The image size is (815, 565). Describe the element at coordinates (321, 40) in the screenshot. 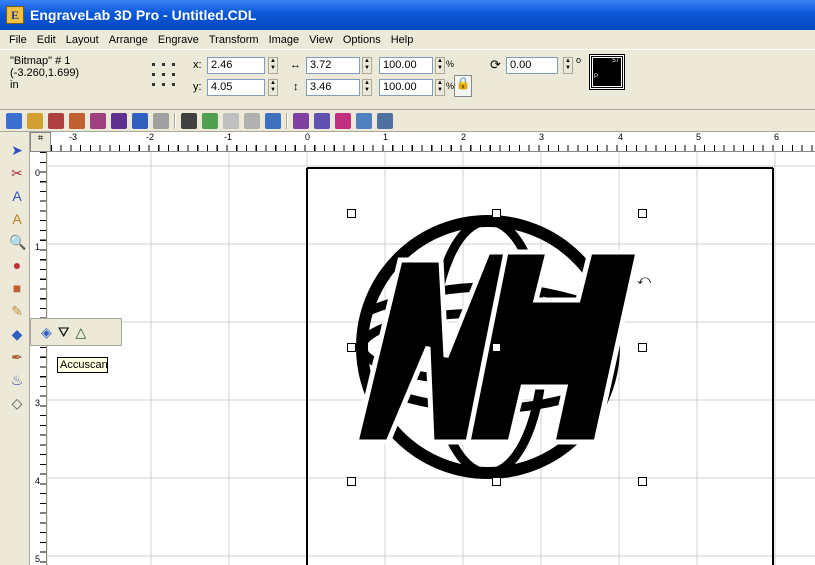

I see `menu-view: View` at that location.